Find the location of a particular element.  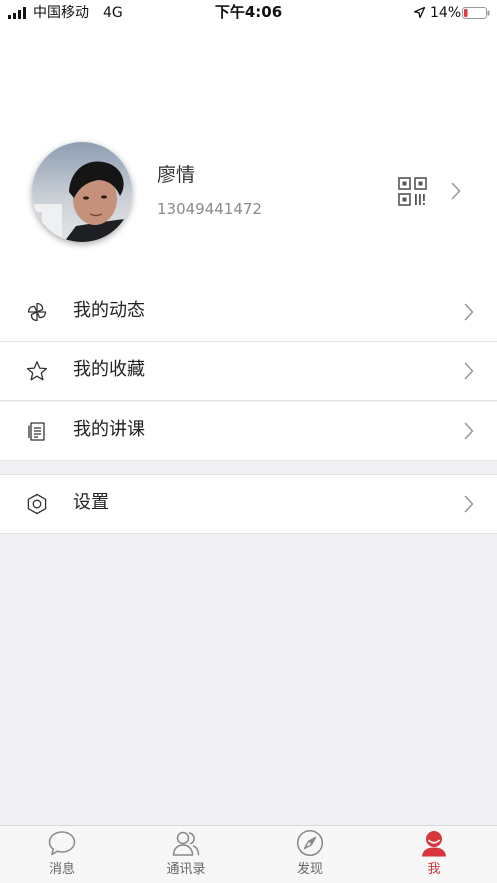

battery-icon is located at coordinates (476, 13).